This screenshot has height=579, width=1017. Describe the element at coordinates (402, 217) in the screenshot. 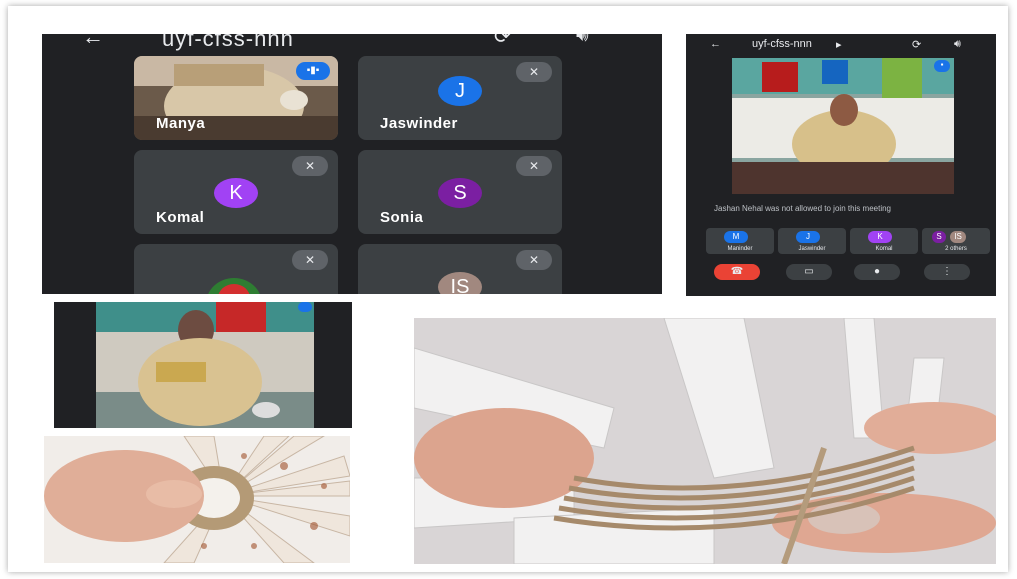

I see `participant-name: Sonia` at that location.